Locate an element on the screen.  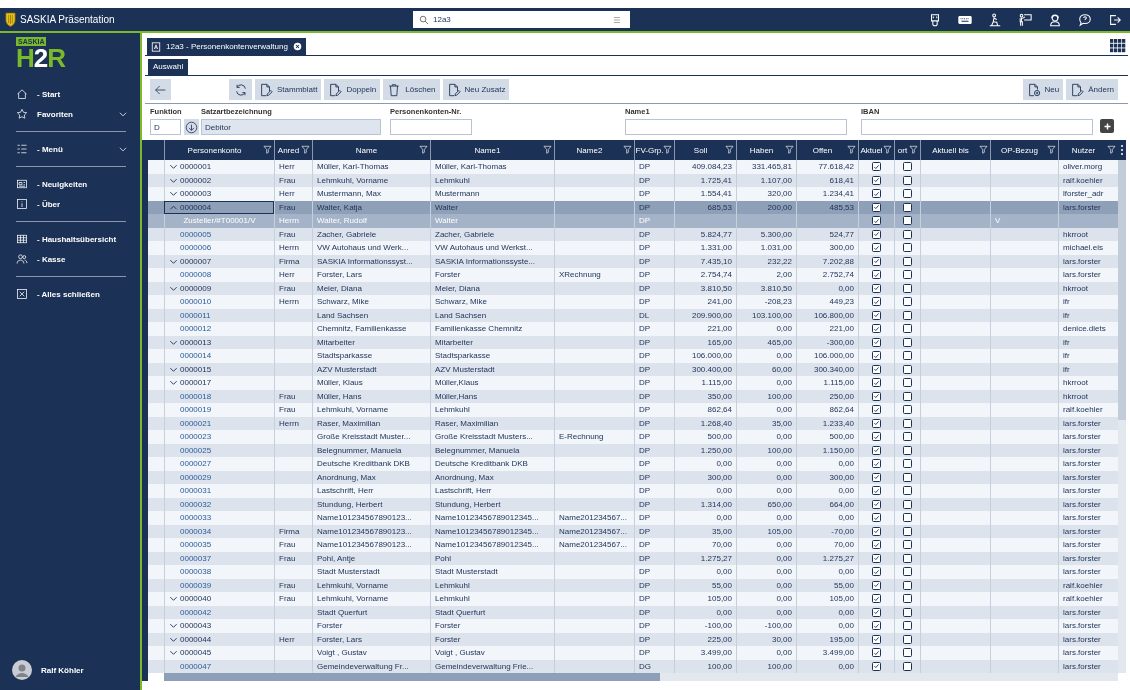
nav-item: - Start is located at coordinates (70, 94).